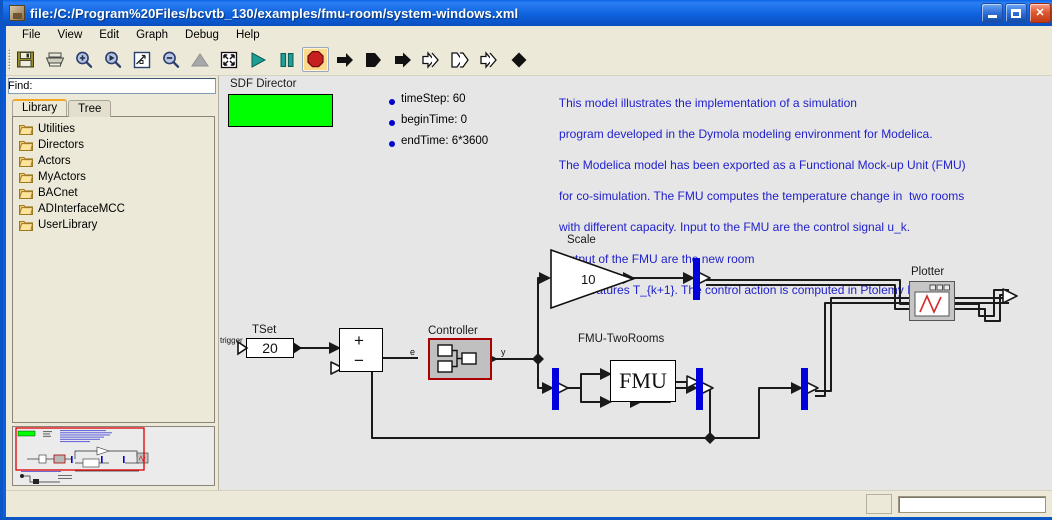 This screenshot has height=520, width=1052. Describe the element at coordinates (621, 339) in the screenshot. I see `fmu-label: FMU-TwoRooms` at that location.